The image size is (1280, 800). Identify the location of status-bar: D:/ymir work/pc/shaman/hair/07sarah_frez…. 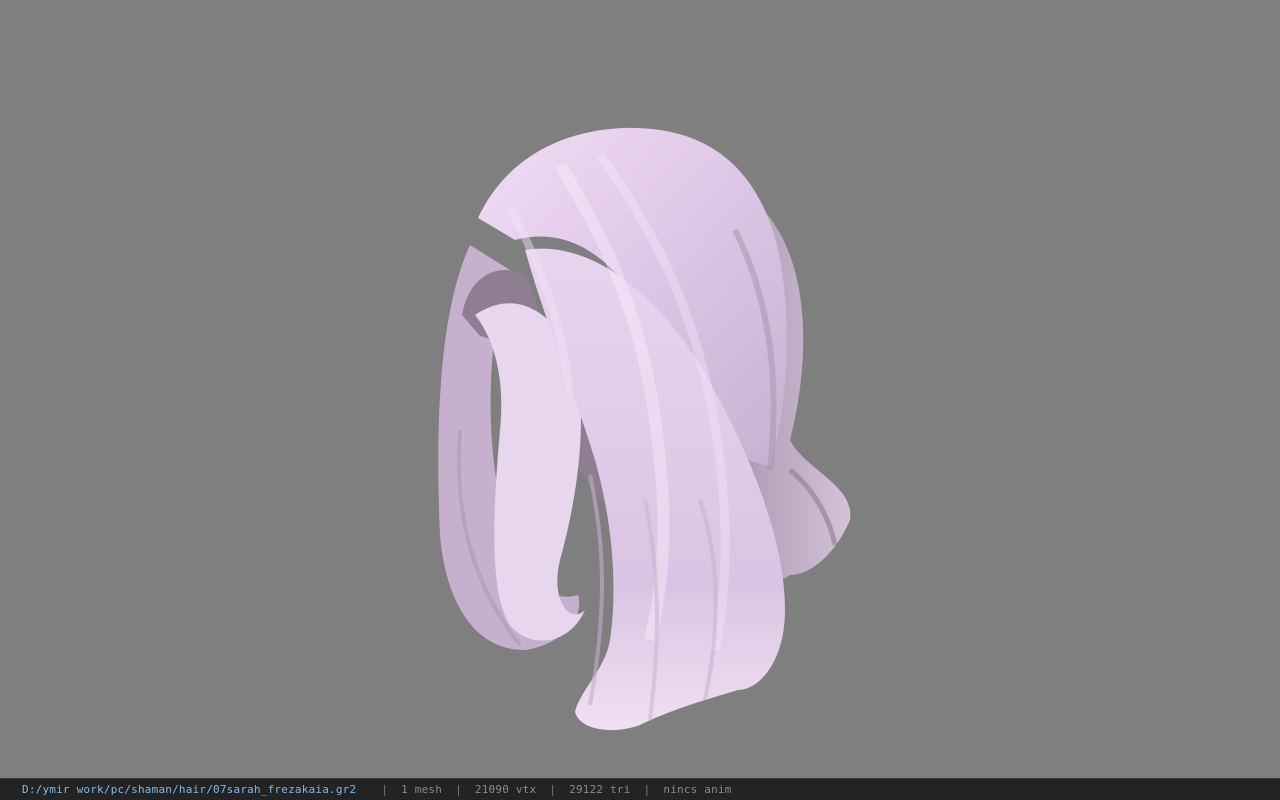
(640, 789).